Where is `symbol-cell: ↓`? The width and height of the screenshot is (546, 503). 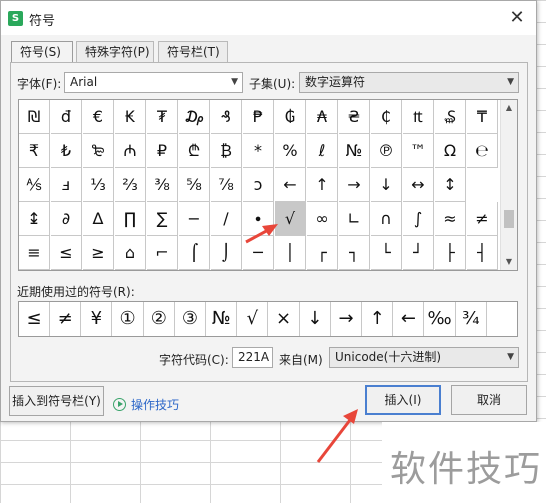
symbol-cell: ↓ is located at coordinates (386, 185).